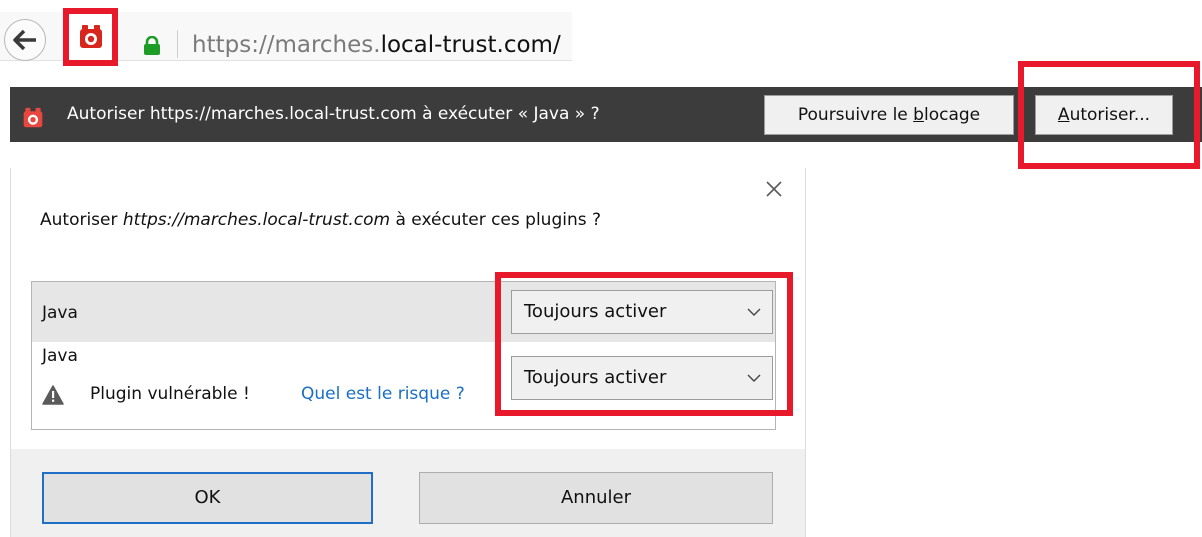 This screenshot has height=537, width=1202. What do you see at coordinates (53, 397) in the screenshot?
I see `warning-icon` at bounding box center [53, 397].